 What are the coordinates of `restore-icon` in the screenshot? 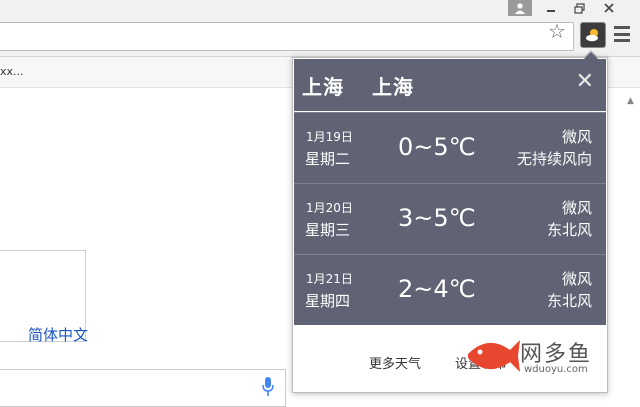 It's located at (579, 8).